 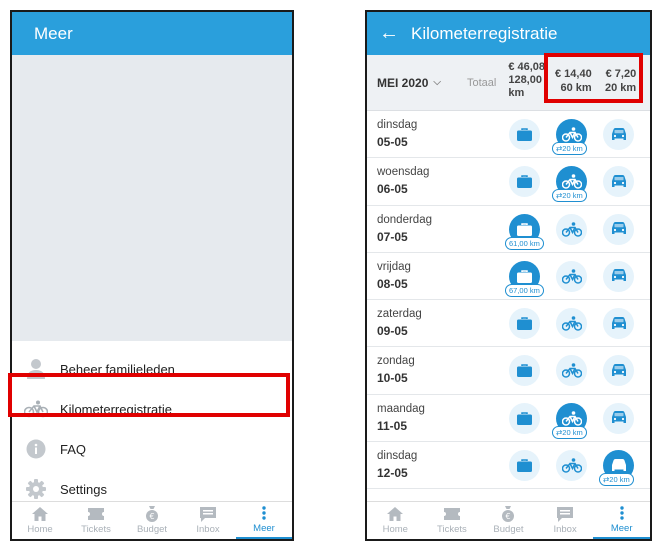 What do you see at coordinates (508, 135) in the screenshot?
I see `day-row: dinsdag 05-05 ⇄20 km` at bounding box center [508, 135].